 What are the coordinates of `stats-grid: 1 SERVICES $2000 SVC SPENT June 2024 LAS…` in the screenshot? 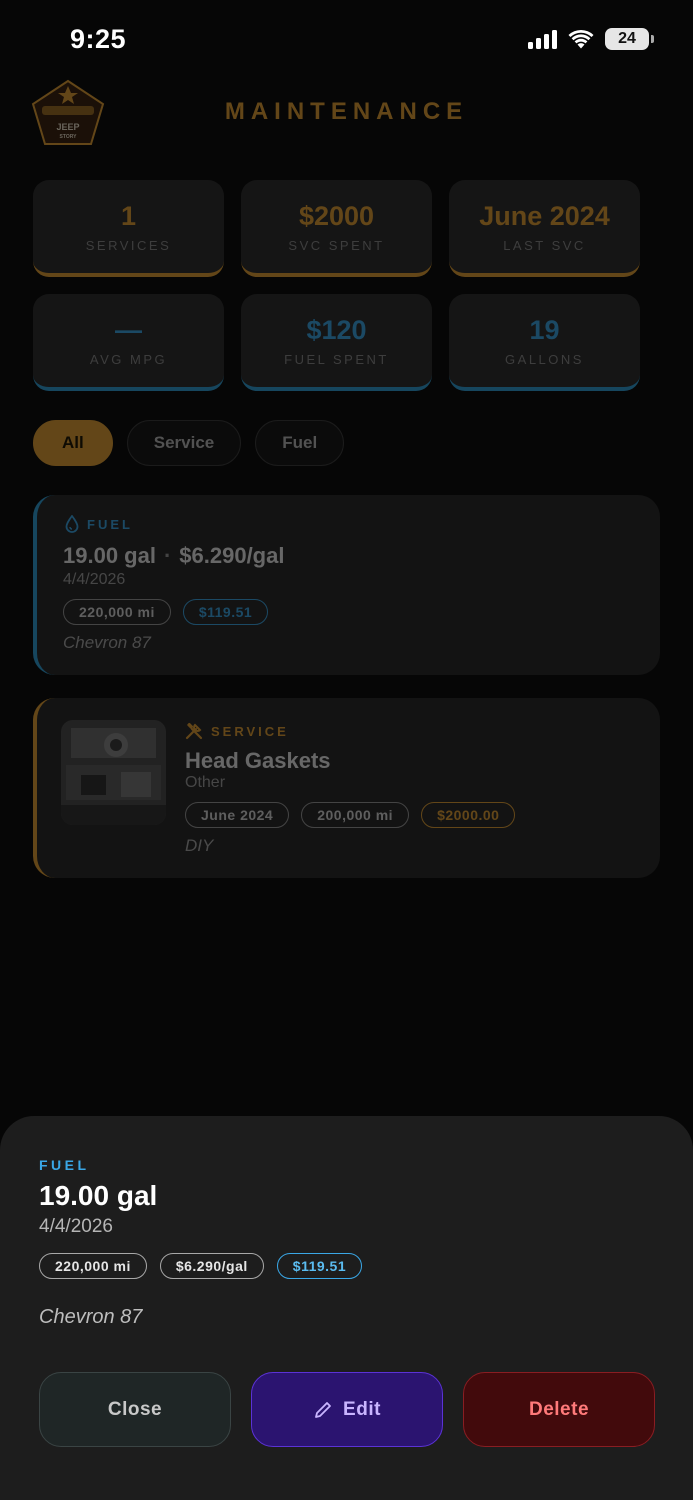 It's located at (336, 285).